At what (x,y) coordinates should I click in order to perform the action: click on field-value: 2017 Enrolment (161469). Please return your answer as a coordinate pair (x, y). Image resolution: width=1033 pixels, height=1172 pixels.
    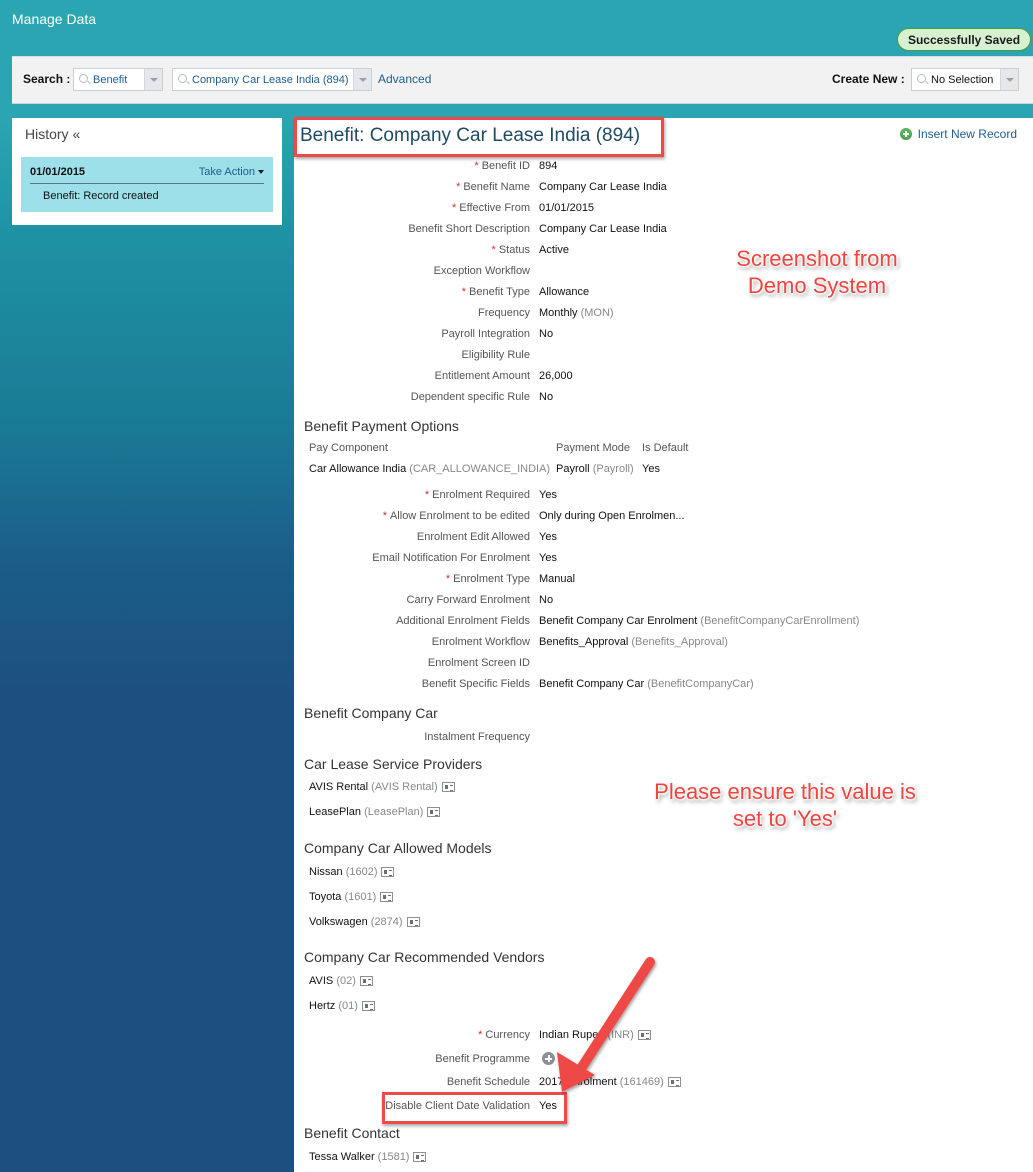
    Looking at the image, I should click on (610, 1082).